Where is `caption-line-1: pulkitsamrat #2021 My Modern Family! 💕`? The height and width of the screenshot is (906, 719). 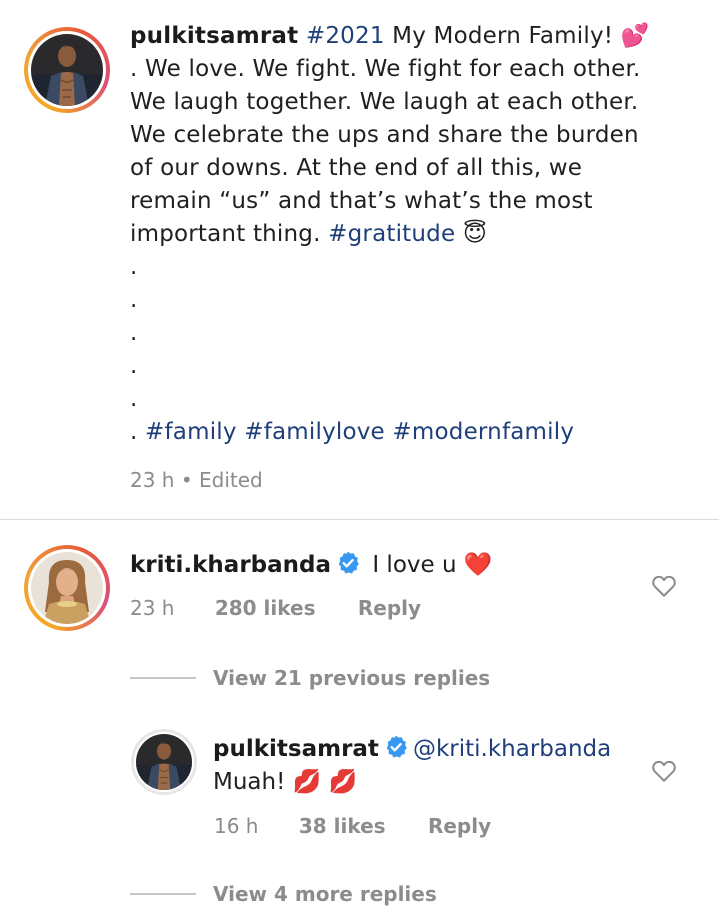
caption-line-1: pulkitsamrat #2021 My Modern Family! 💕 is located at coordinates (410, 36).